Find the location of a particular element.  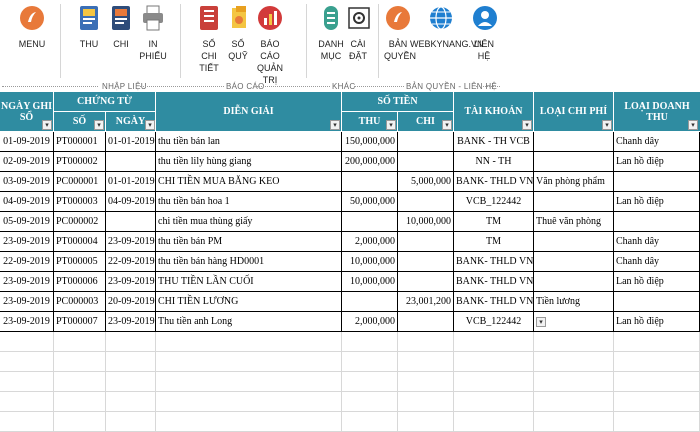

cell-dien-giai: chi tiền mua thùng giấy is located at coordinates (249, 222).